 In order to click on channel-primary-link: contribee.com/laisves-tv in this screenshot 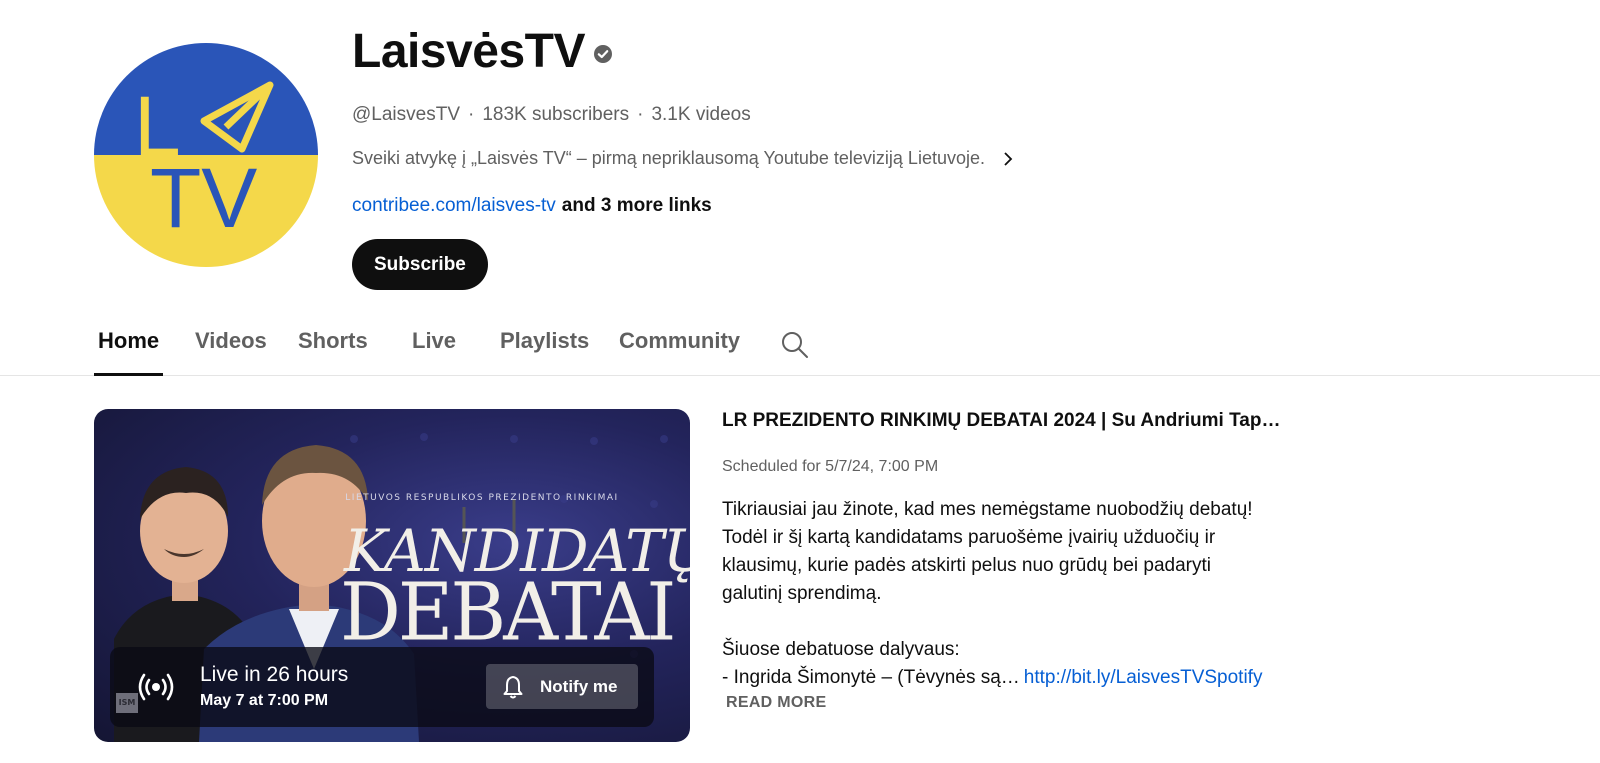, I will do `click(454, 206)`.